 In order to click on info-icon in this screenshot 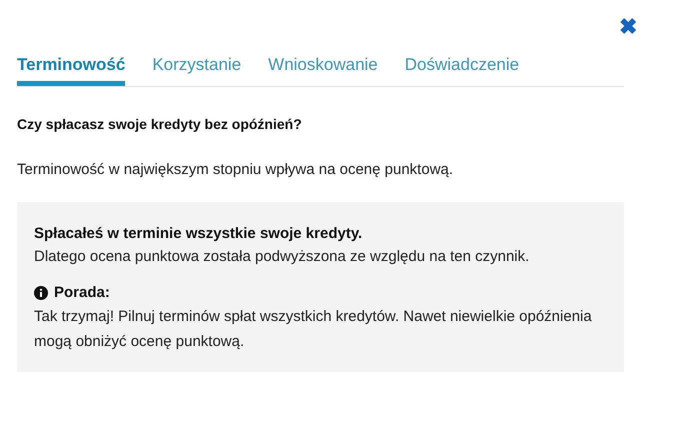, I will do `click(41, 293)`.